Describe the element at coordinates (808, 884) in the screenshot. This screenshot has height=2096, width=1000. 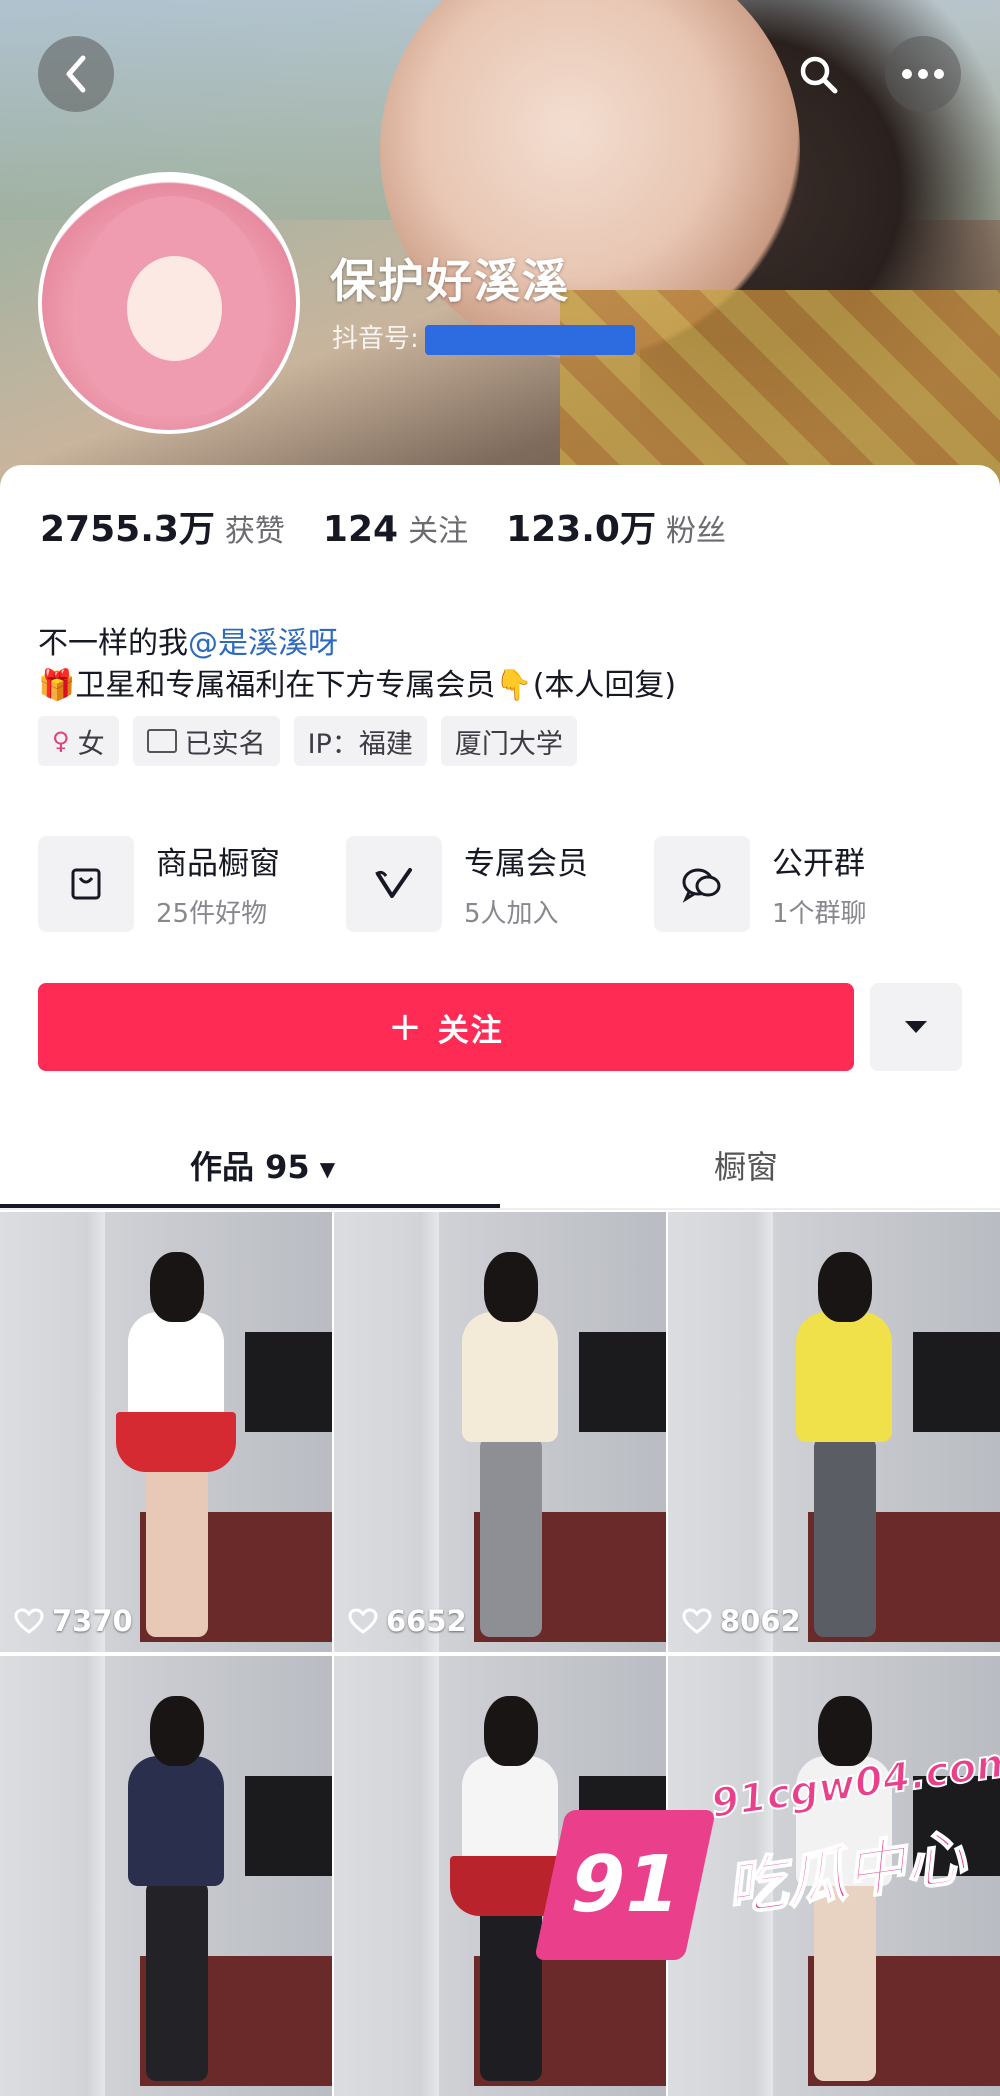
I see `service-group: 公开群 1个群聊` at that location.